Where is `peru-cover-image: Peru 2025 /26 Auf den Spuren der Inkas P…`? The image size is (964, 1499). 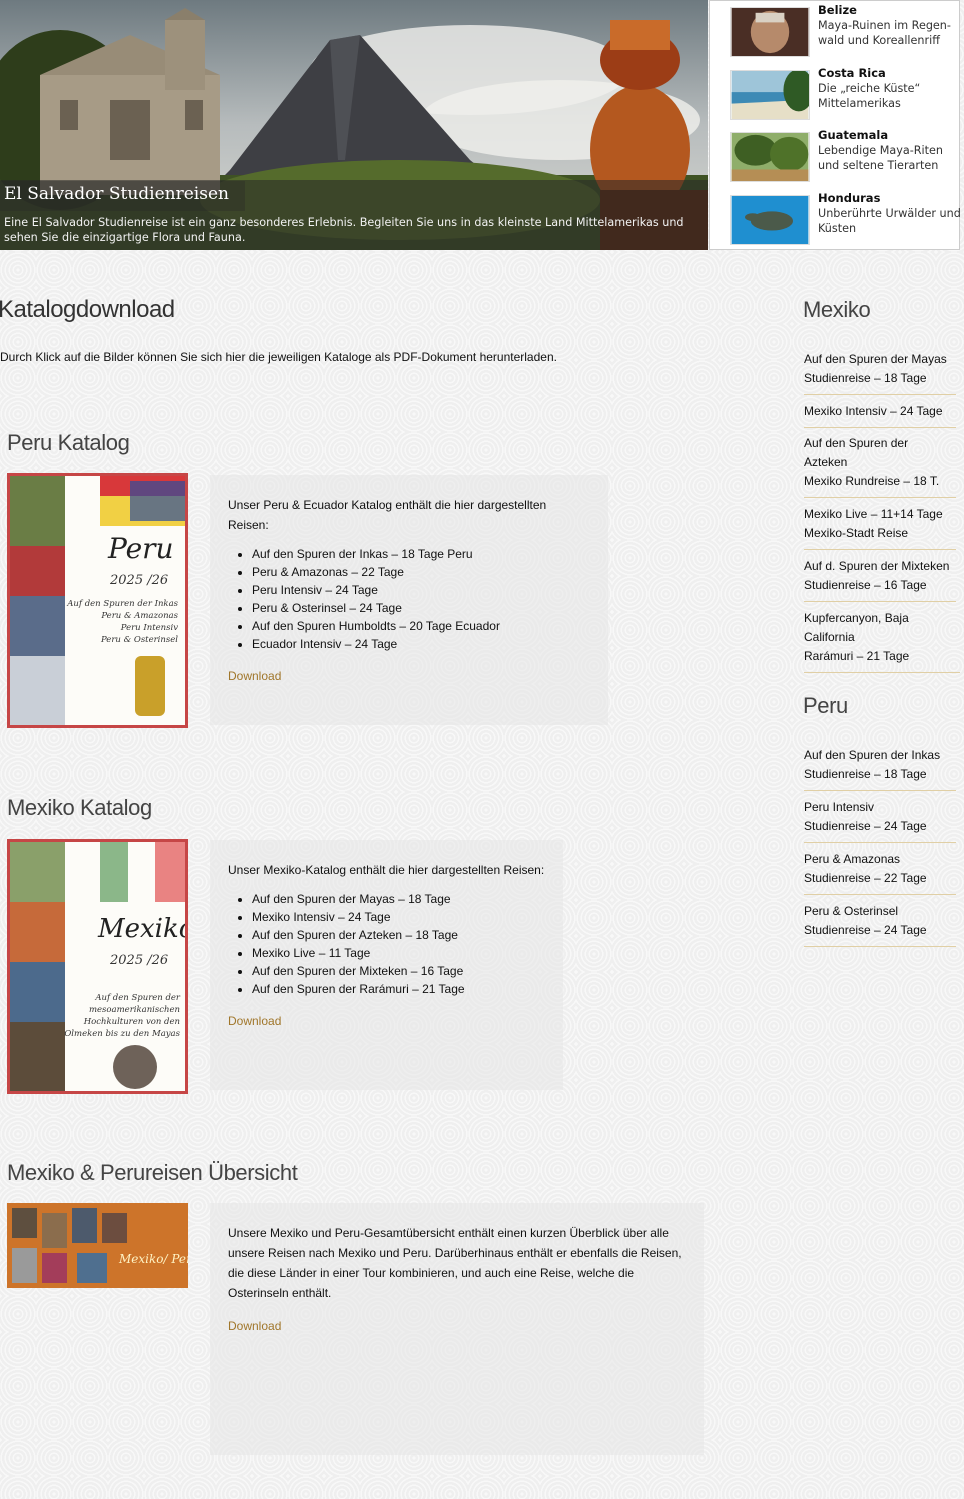 peru-cover-image: Peru 2025 /26 Auf den Spuren der Inkas P… is located at coordinates (97, 600).